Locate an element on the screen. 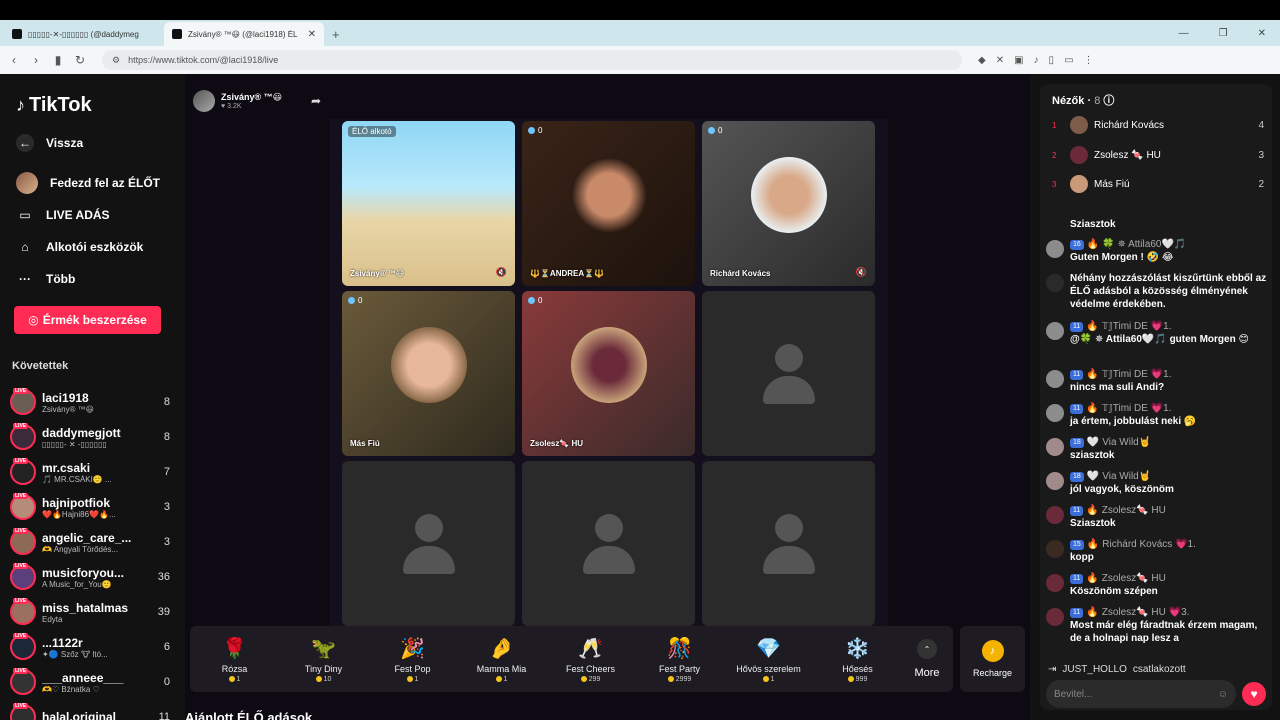  extension-icon: ▣ is located at coordinates (1018, 60).